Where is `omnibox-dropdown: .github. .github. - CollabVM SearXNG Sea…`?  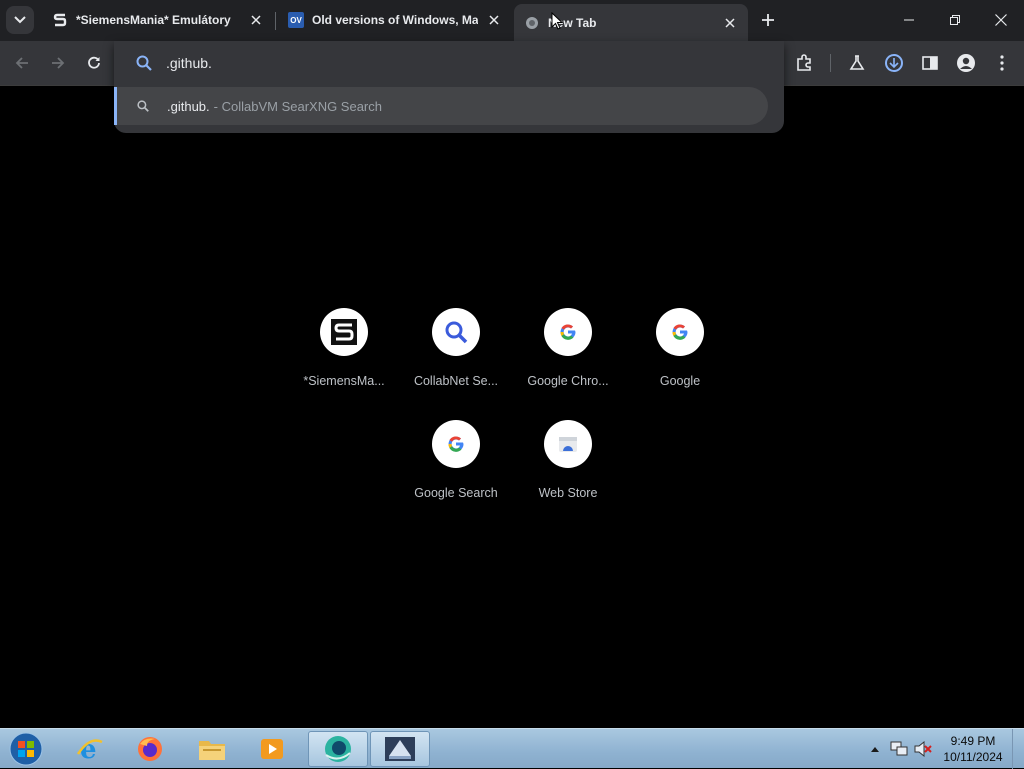
omnibox-dropdown: .github. .github. - CollabVM SearXNG Sea… is located at coordinates (449, 87).